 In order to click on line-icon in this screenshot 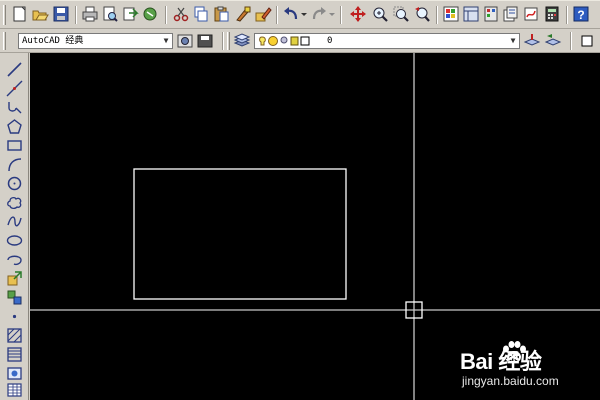, I will do `click(14, 69)`.